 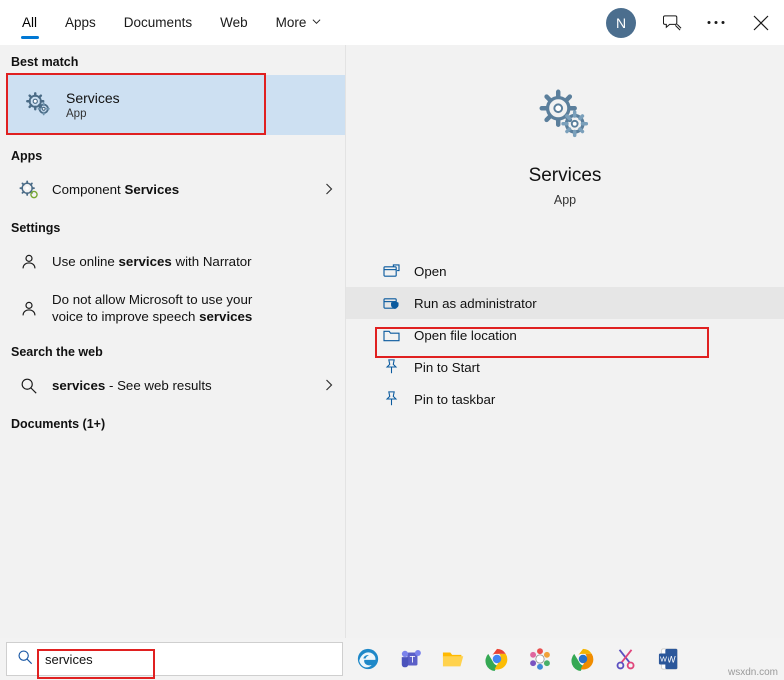 What do you see at coordinates (93, 98) in the screenshot?
I see `best-match-title: Services` at bounding box center [93, 98].